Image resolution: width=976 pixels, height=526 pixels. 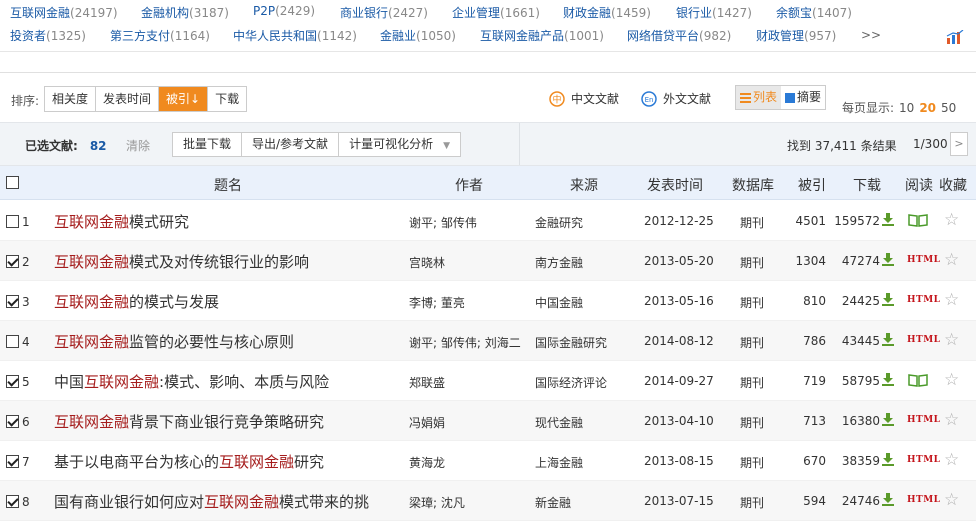 What do you see at coordinates (559, 422) in the screenshot?
I see `source-link: 现代金融` at bounding box center [559, 422].